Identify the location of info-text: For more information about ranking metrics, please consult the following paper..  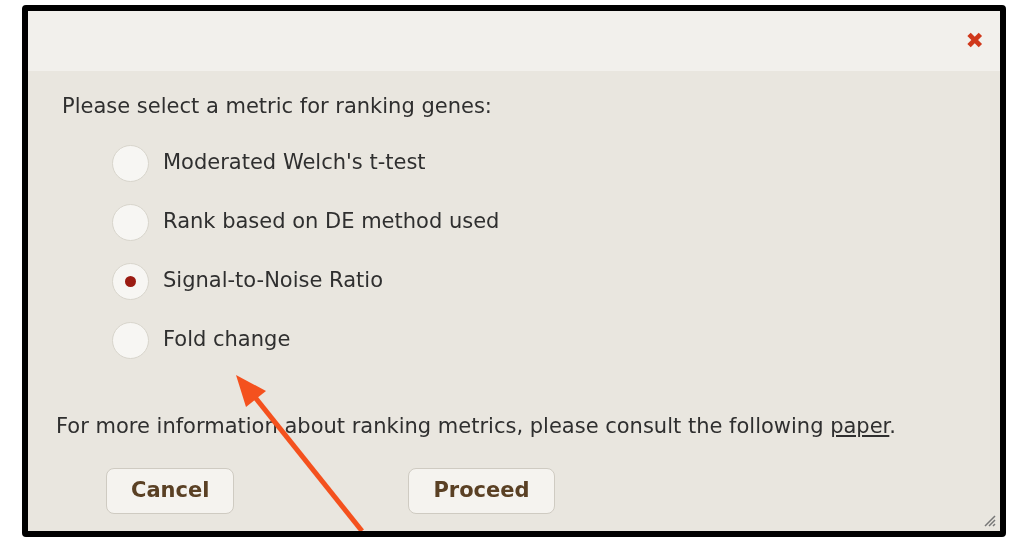
(476, 426).